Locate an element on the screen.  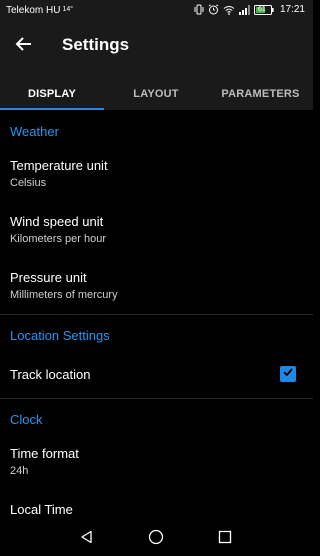
home-circle-icon is located at coordinates (156, 539).